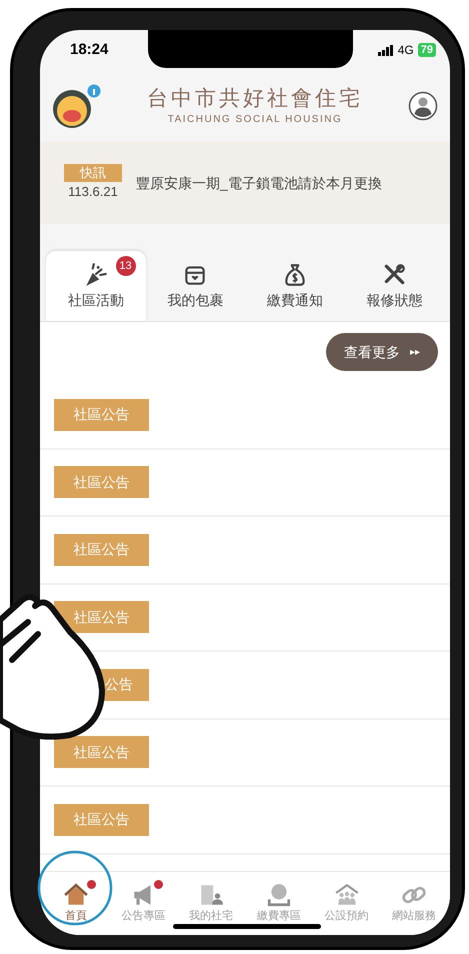  What do you see at coordinates (77, 106) in the screenshot?
I see `mascot-avatar-icon` at bounding box center [77, 106].